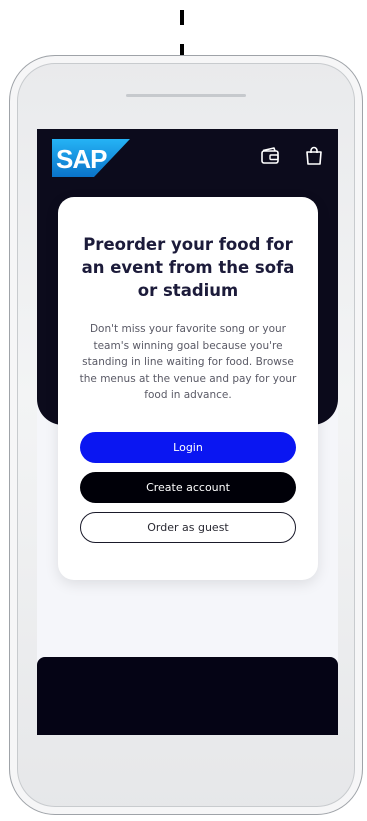 Image resolution: width=367 pixels, height=821 pixels. I want to click on sap-logo-text: SAP, so click(81, 159).